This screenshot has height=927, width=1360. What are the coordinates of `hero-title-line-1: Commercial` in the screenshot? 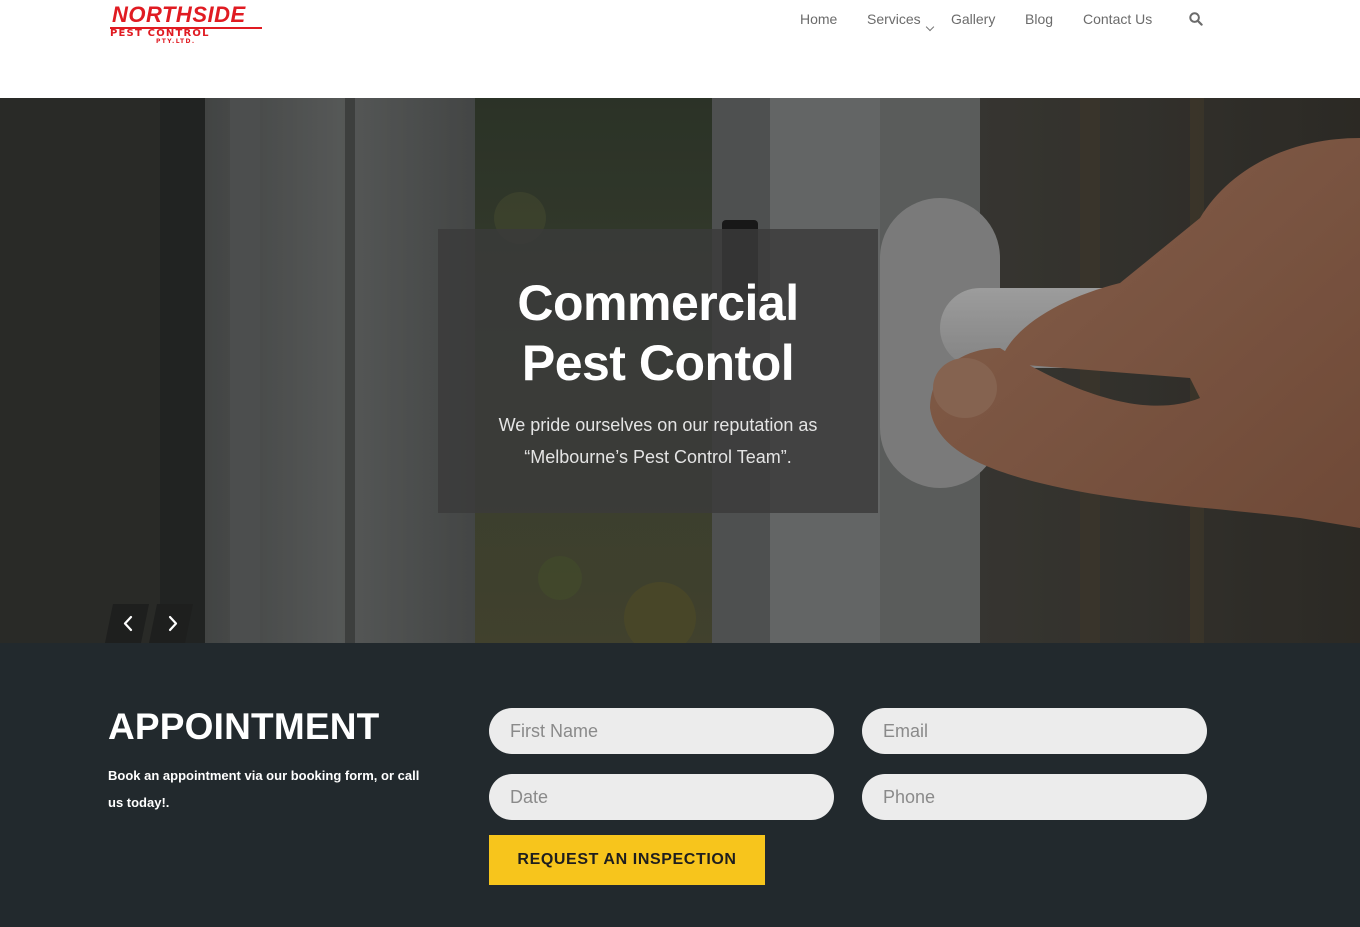 It's located at (658, 303).